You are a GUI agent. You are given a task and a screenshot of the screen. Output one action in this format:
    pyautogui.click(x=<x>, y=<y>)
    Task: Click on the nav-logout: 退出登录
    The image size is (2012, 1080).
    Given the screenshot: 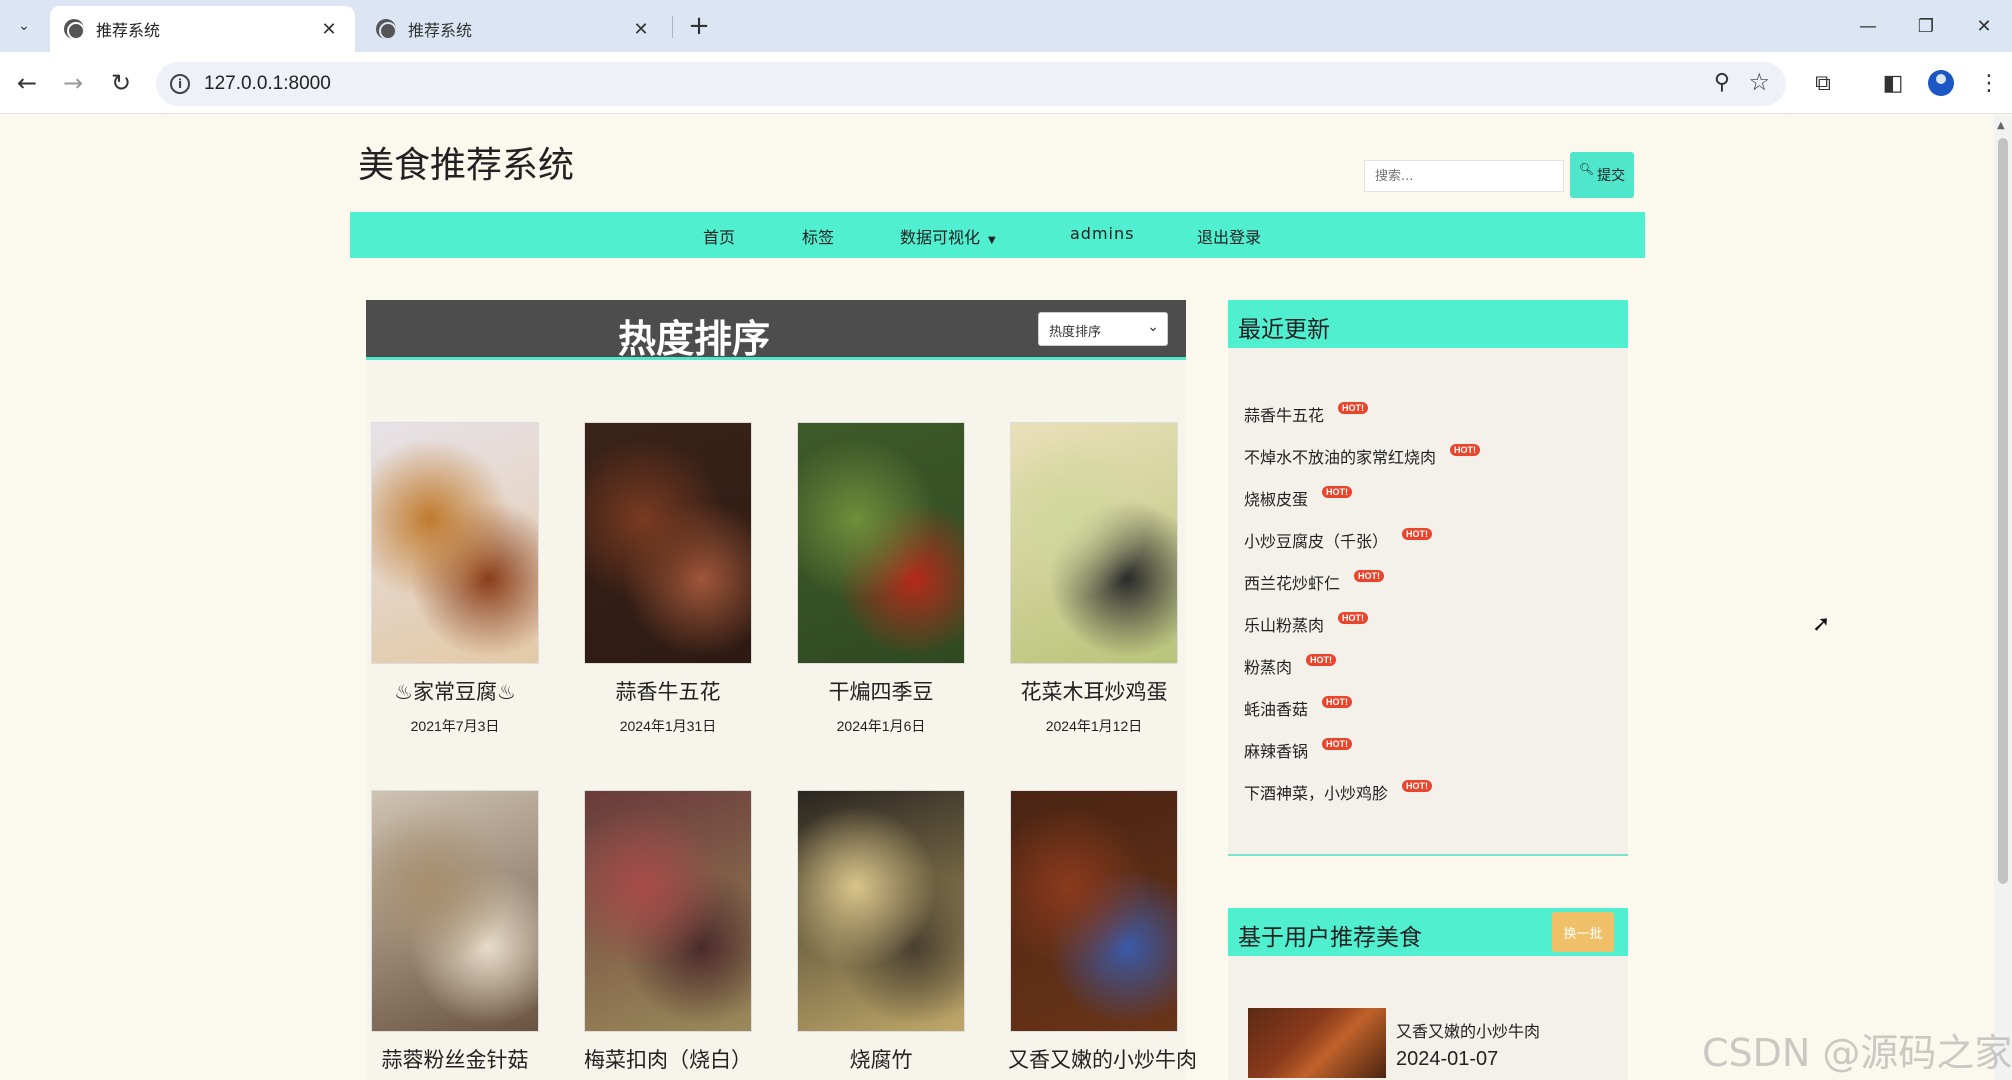 What is the action you would take?
    pyautogui.click(x=1229, y=236)
    